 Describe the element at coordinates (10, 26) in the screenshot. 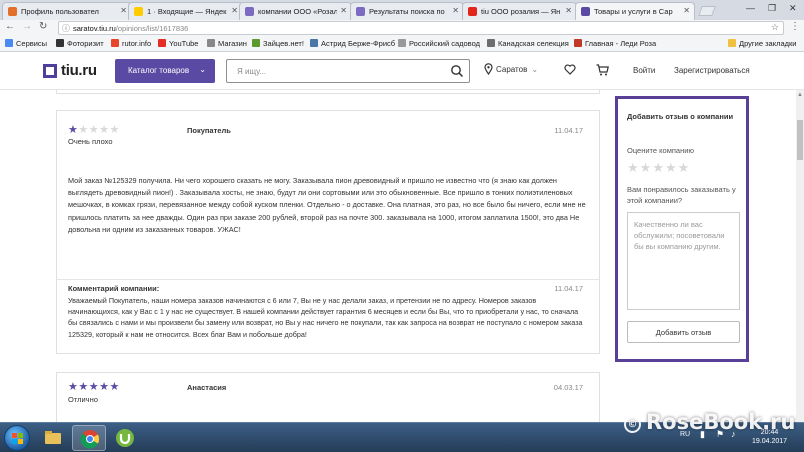

I see `back-arrow-icon: ←` at that location.